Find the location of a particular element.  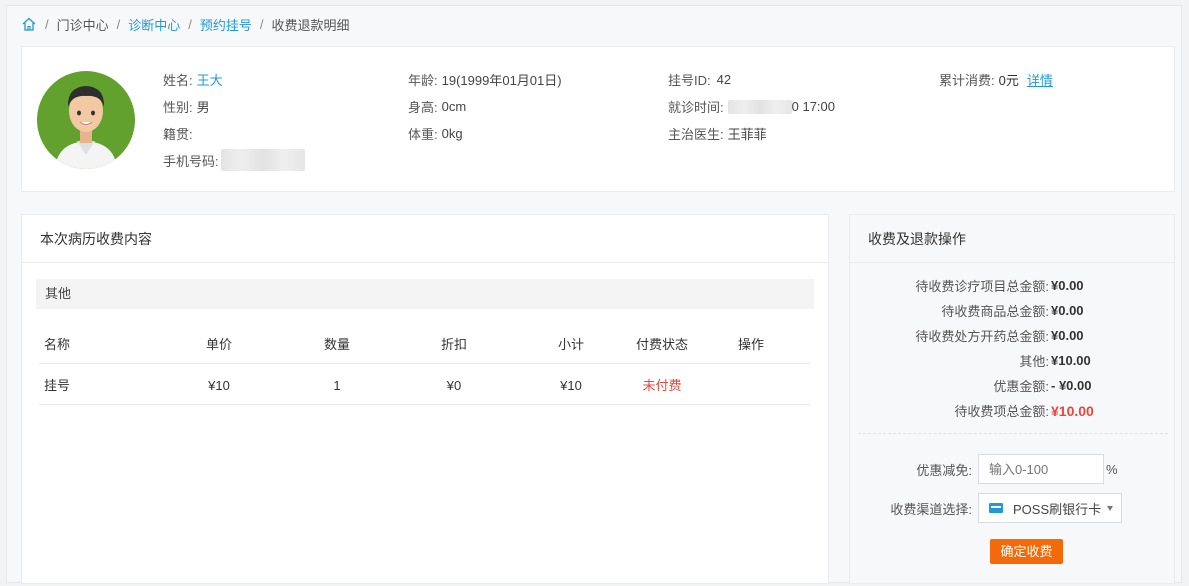

breadcrumb-appointment: 预约挂号 is located at coordinates (226, 24).